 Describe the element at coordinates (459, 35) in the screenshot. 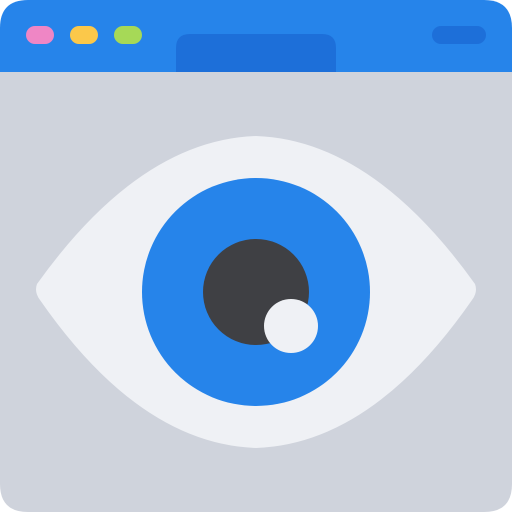

I see `address-pill` at that location.